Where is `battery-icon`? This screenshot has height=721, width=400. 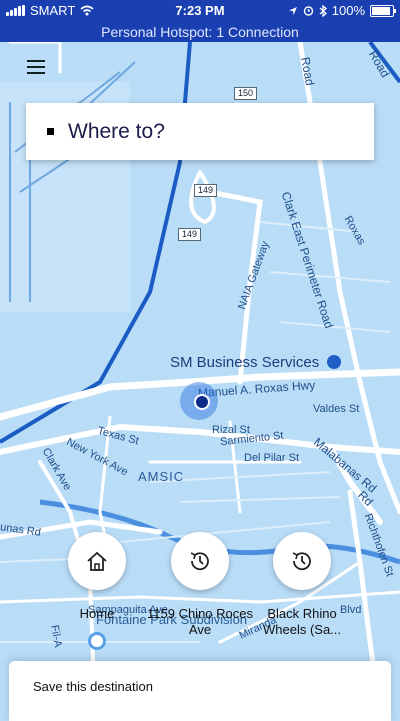
battery-icon is located at coordinates (383, 10).